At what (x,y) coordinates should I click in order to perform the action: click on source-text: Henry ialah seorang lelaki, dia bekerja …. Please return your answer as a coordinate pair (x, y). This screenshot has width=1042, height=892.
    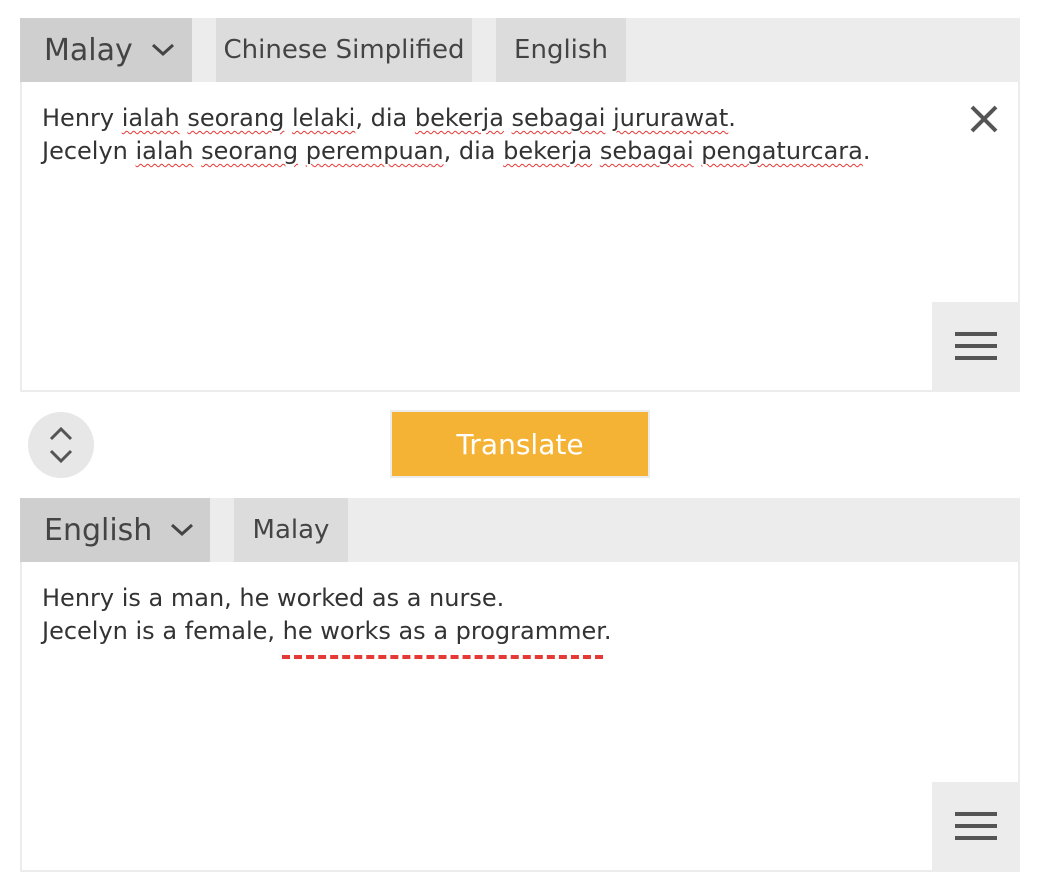
    Looking at the image, I should click on (492, 135).